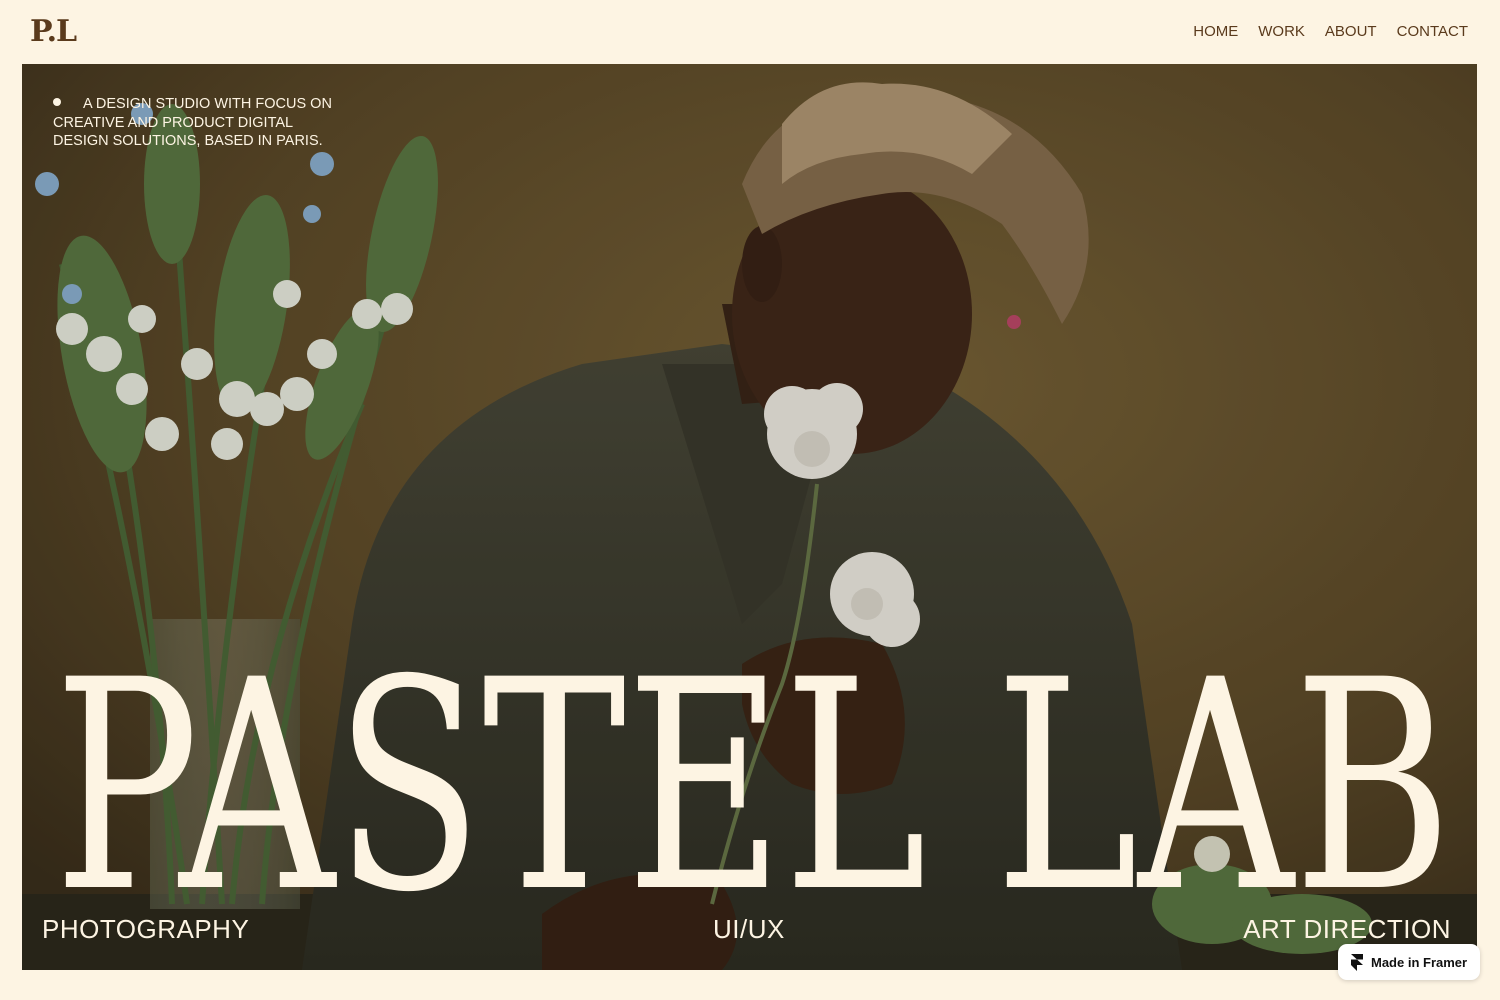 The height and width of the screenshot is (1000, 1500). What do you see at coordinates (1357, 962) in the screenshot?
I see `framer-logo-icon` at bounding box center [1357, 962].